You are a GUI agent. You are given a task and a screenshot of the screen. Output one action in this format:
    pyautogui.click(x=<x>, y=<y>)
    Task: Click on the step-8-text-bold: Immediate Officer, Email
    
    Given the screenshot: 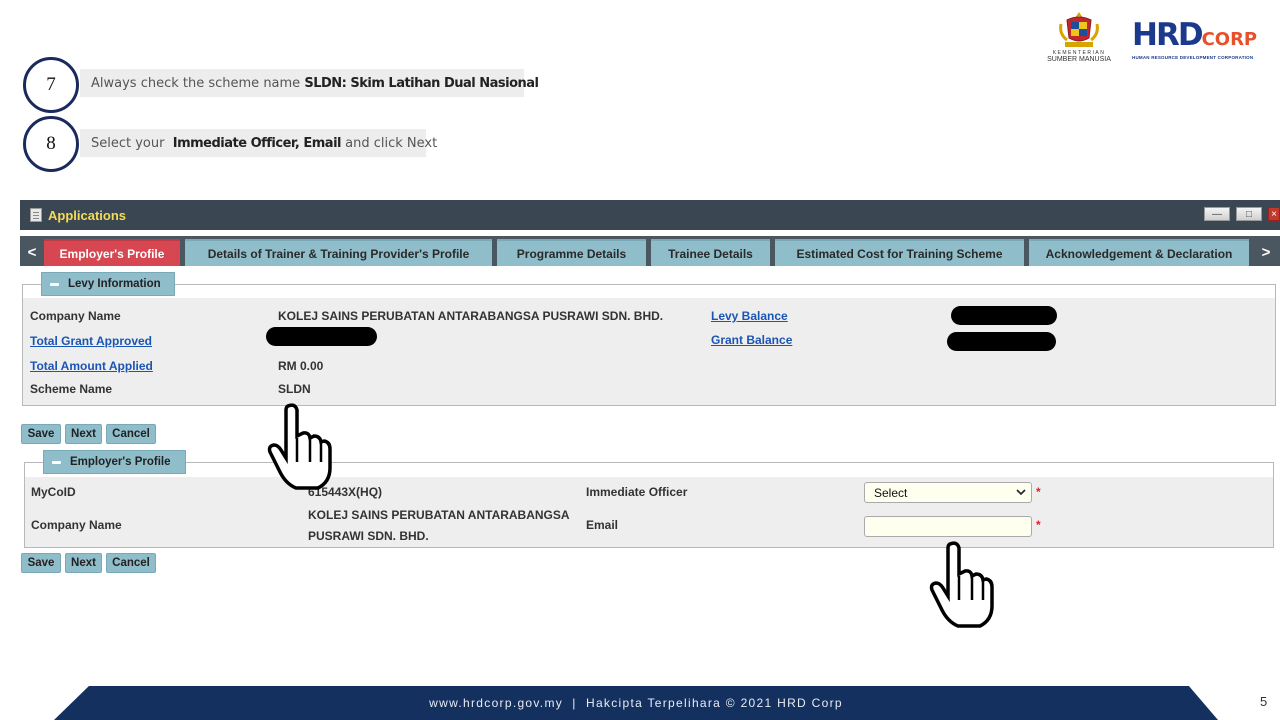 What is the action you would take?
    pyautogui.click(x=257, y=143)
    